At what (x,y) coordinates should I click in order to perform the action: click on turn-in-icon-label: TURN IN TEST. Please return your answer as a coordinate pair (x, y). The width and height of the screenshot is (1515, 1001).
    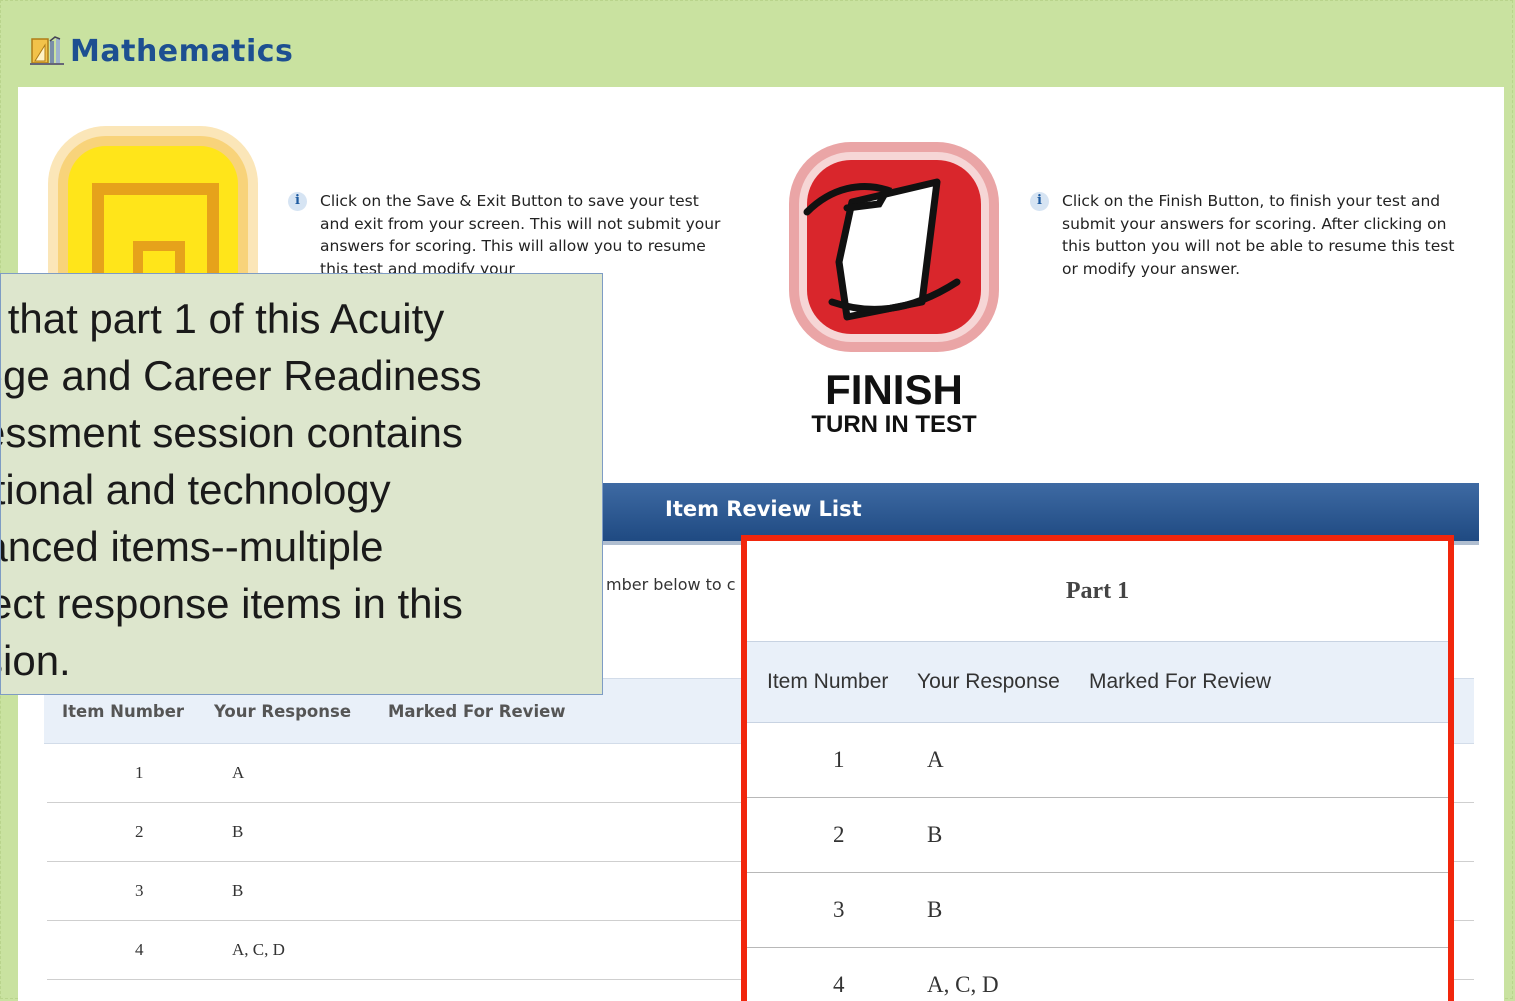
    Looking at the image, I should click on (894, 424).